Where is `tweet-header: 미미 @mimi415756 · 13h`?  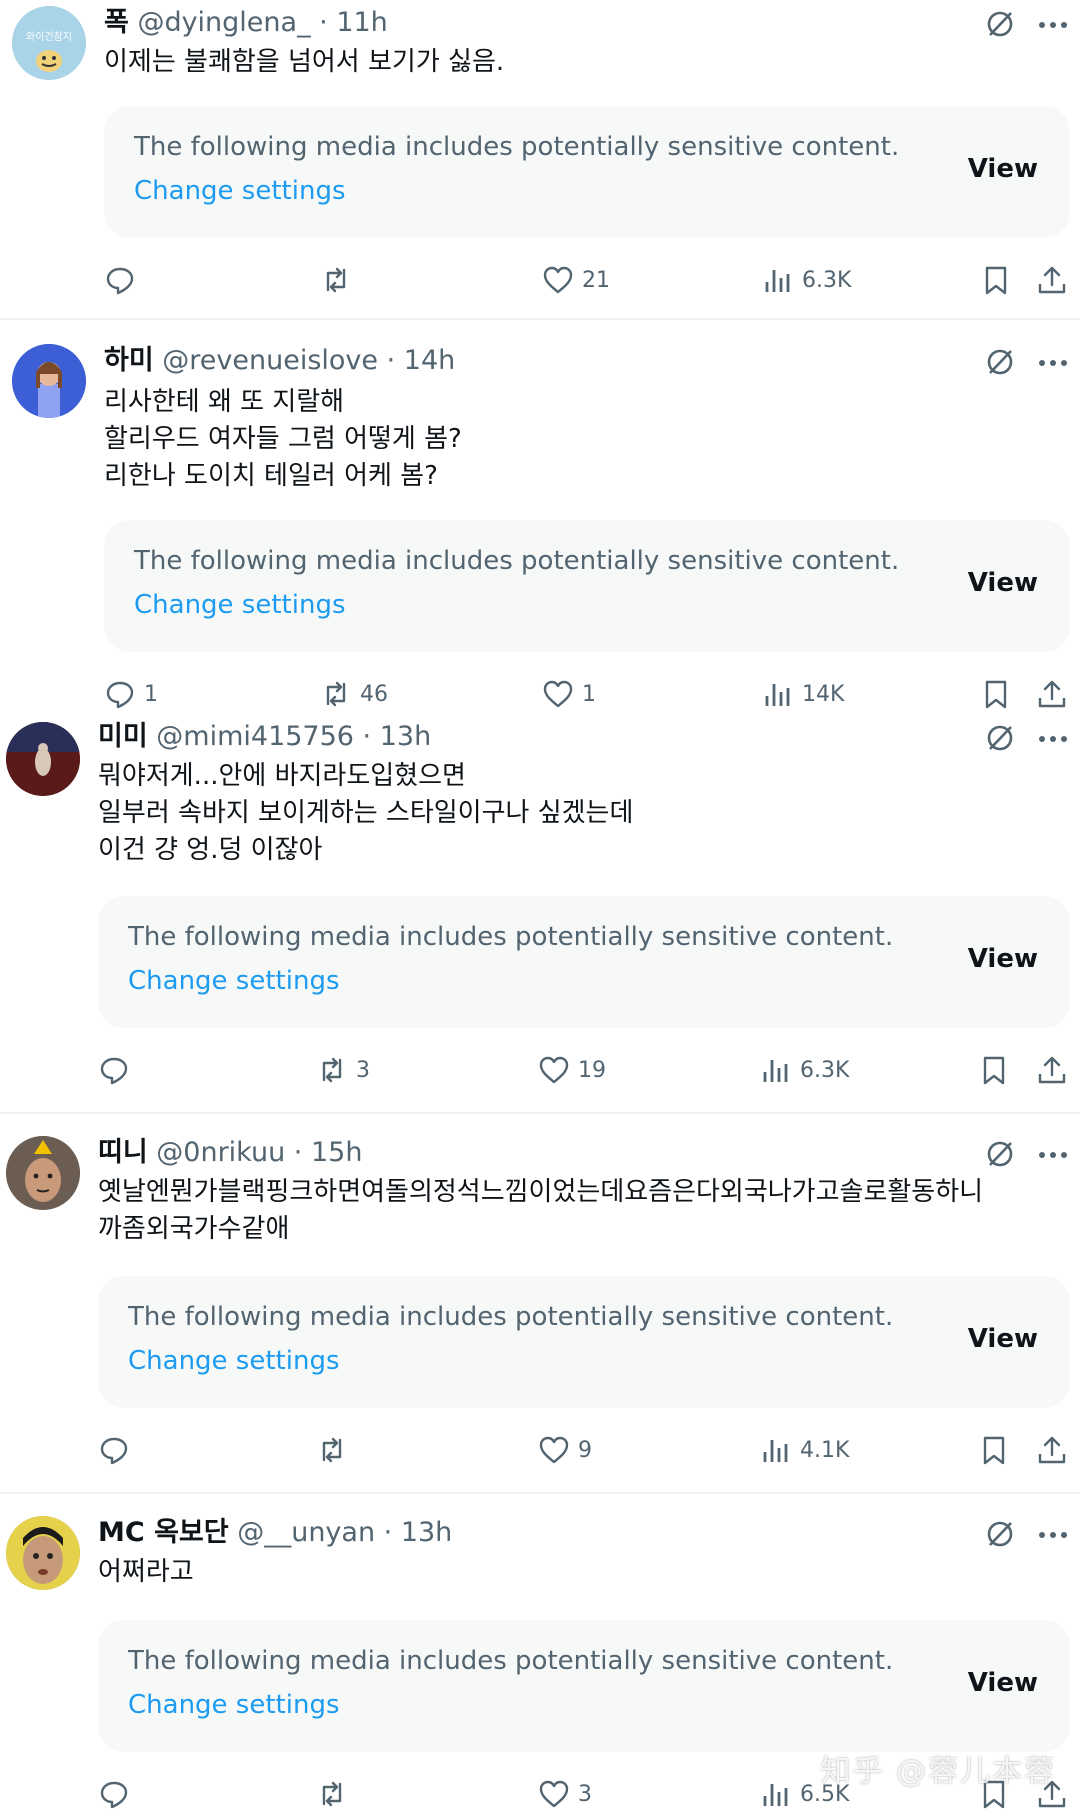 tweet-header: 미미 @mimi415756 · 13h is located at coordinates (264, 737).